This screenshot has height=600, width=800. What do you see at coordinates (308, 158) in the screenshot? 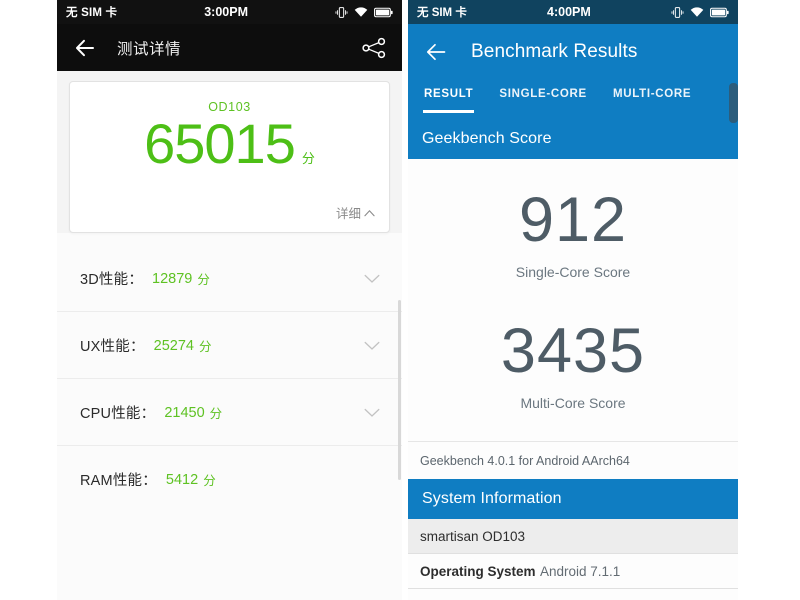
I see `total-score-unit: 分` at bounding box center [308, 158].